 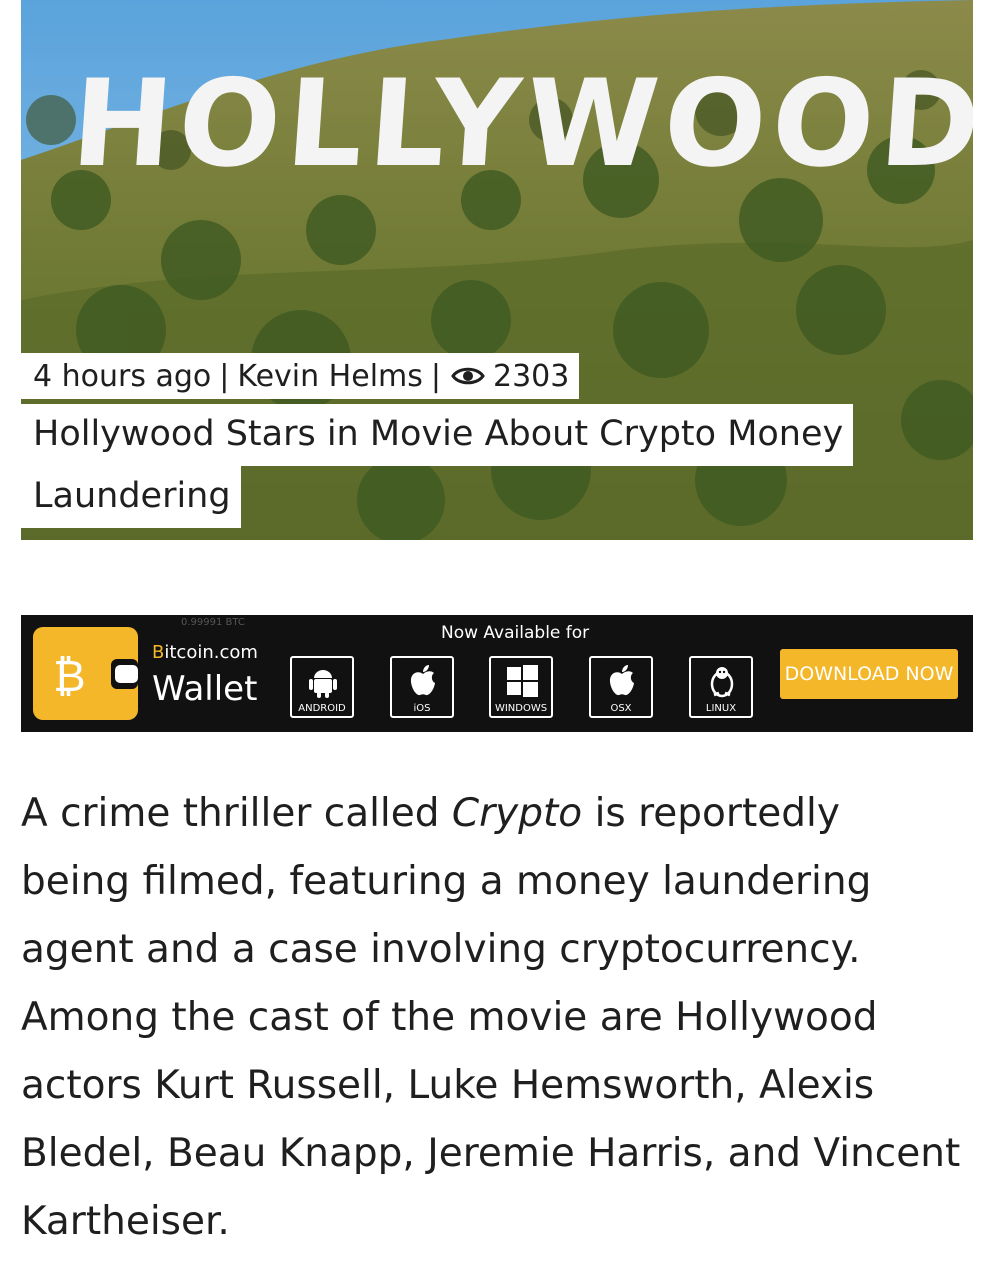 What do you see at coordinates (621, 708) in the screenshot?
I see `platform-label: OSX` at bounding box center [621, 708].